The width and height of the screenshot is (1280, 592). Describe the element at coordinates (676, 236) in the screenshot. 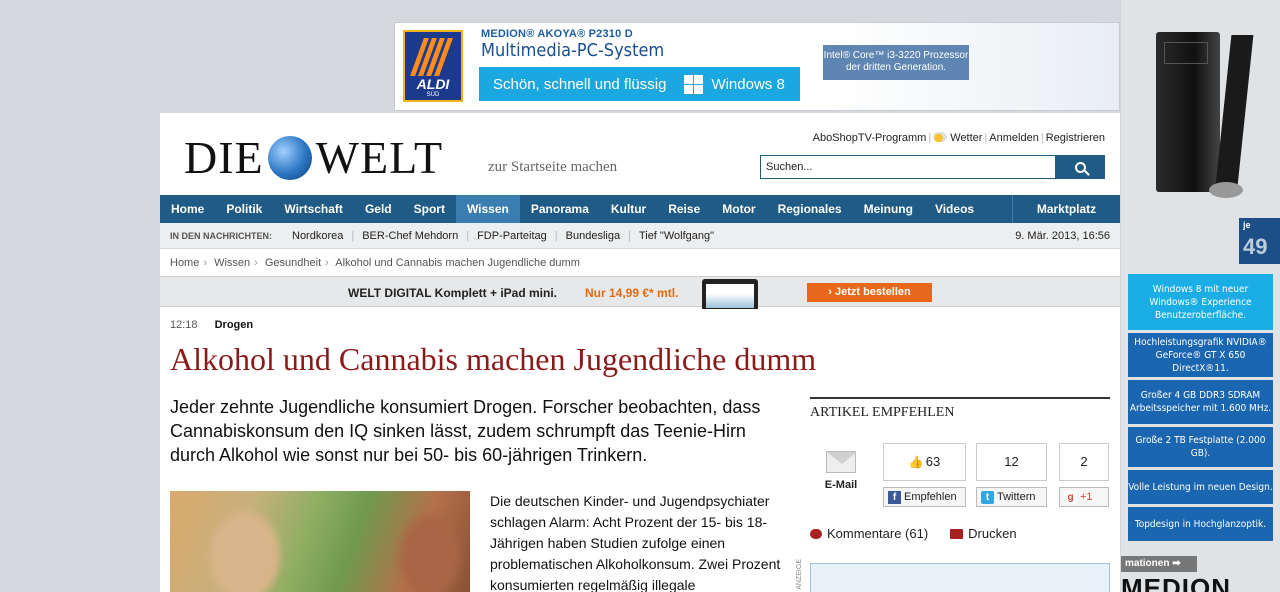

I see `news-item: Tief "Wolfgang"` at that location.